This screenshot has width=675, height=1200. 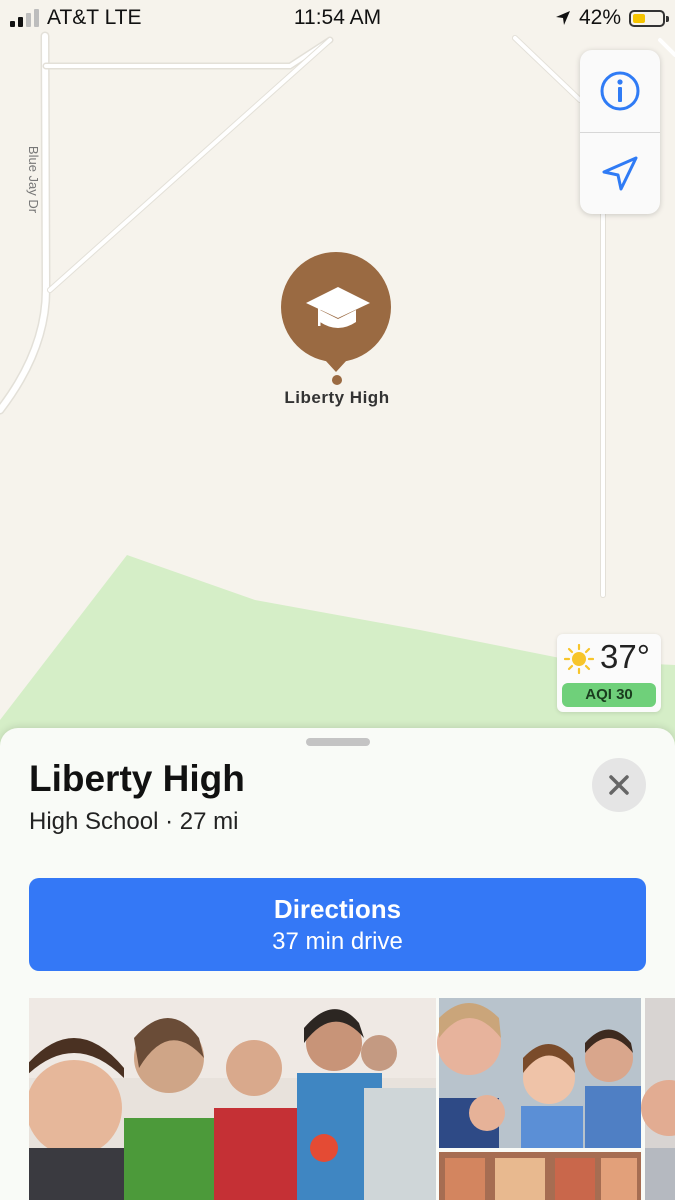 I want to click on temperature: 37°, so click(x=625, y=656).